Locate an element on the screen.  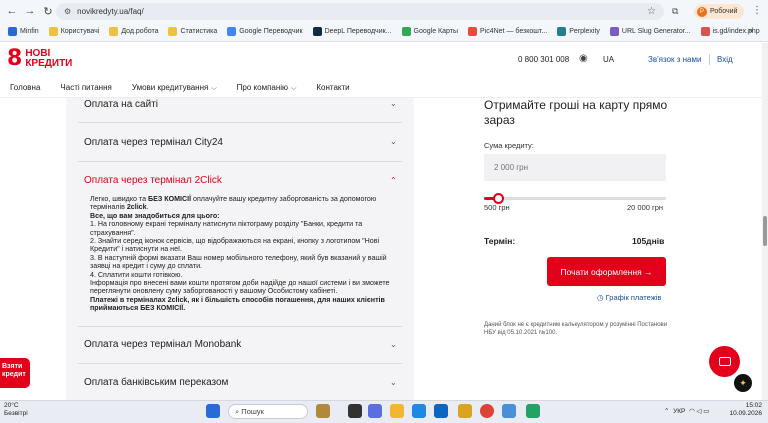
phone-link: 0 800 301 008 is located at coordinates (543, 59).